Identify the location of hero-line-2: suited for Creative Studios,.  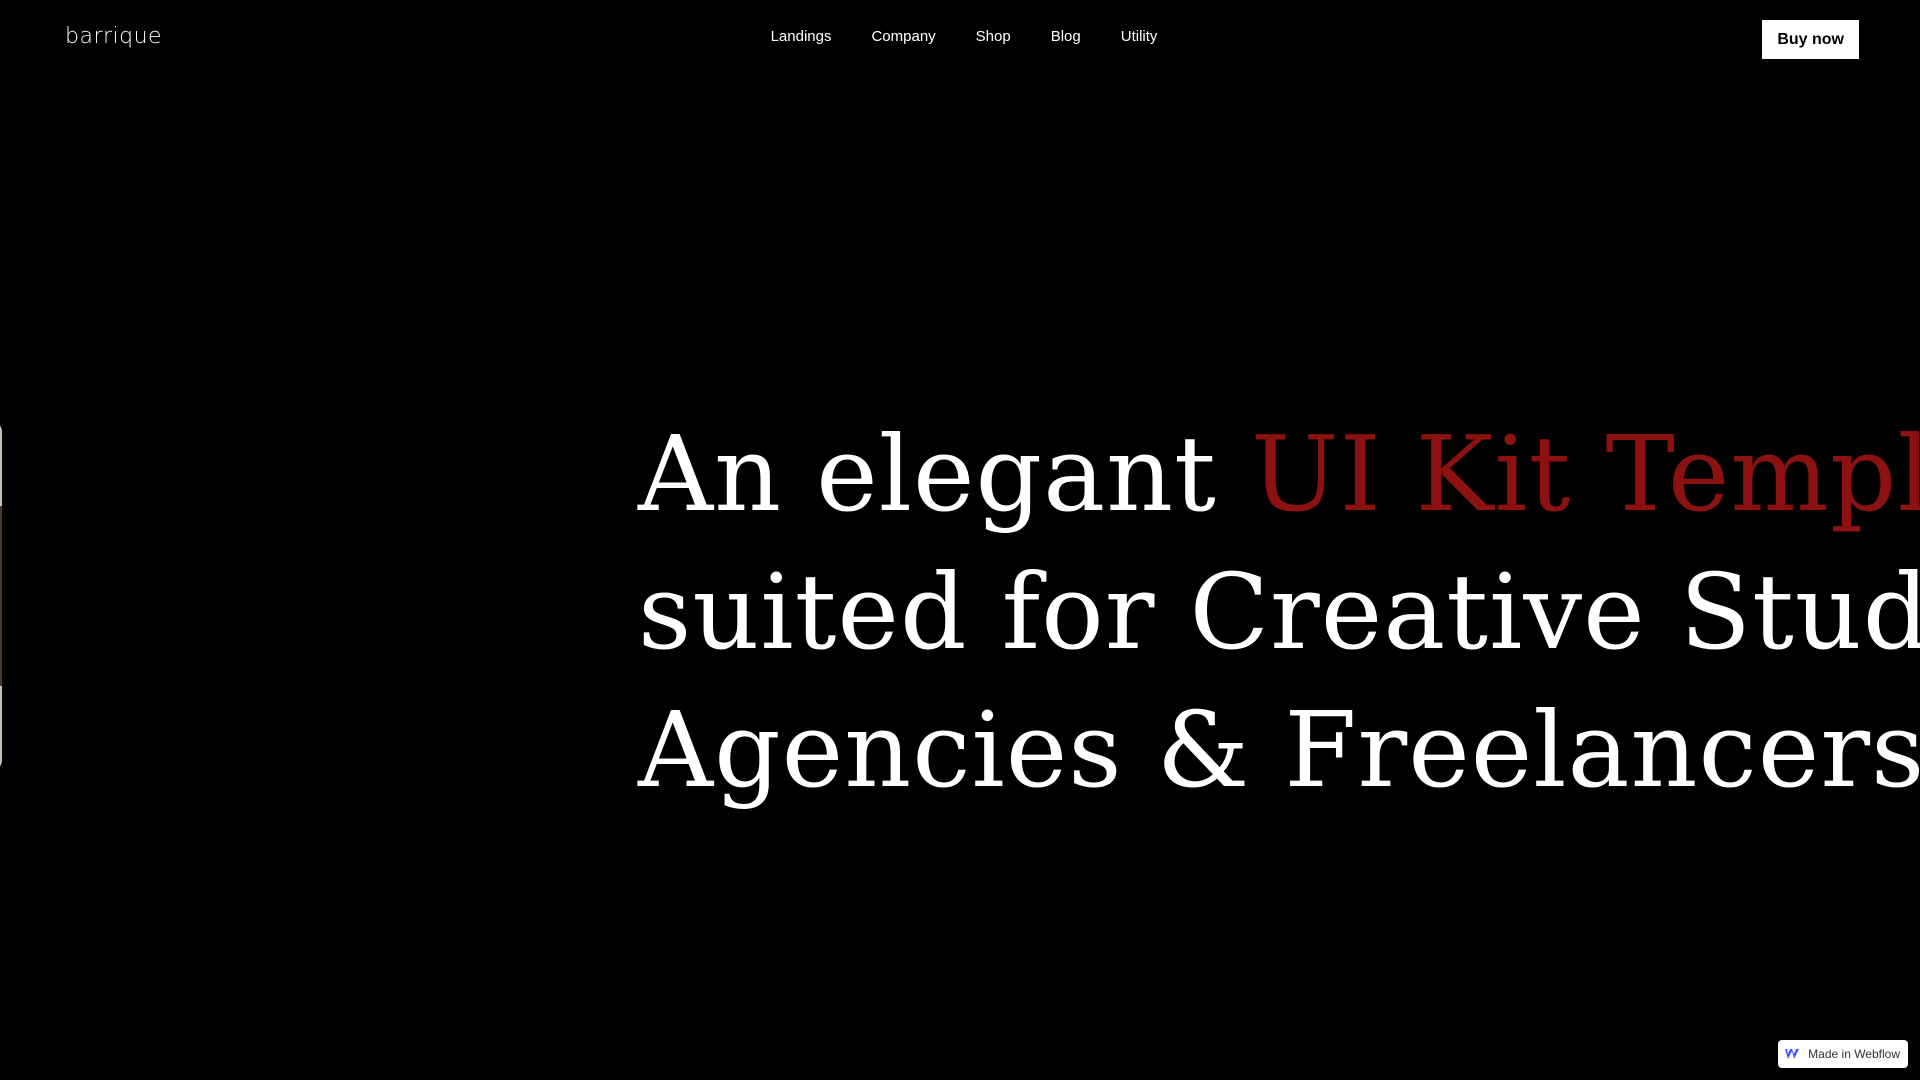
(1279, 611).